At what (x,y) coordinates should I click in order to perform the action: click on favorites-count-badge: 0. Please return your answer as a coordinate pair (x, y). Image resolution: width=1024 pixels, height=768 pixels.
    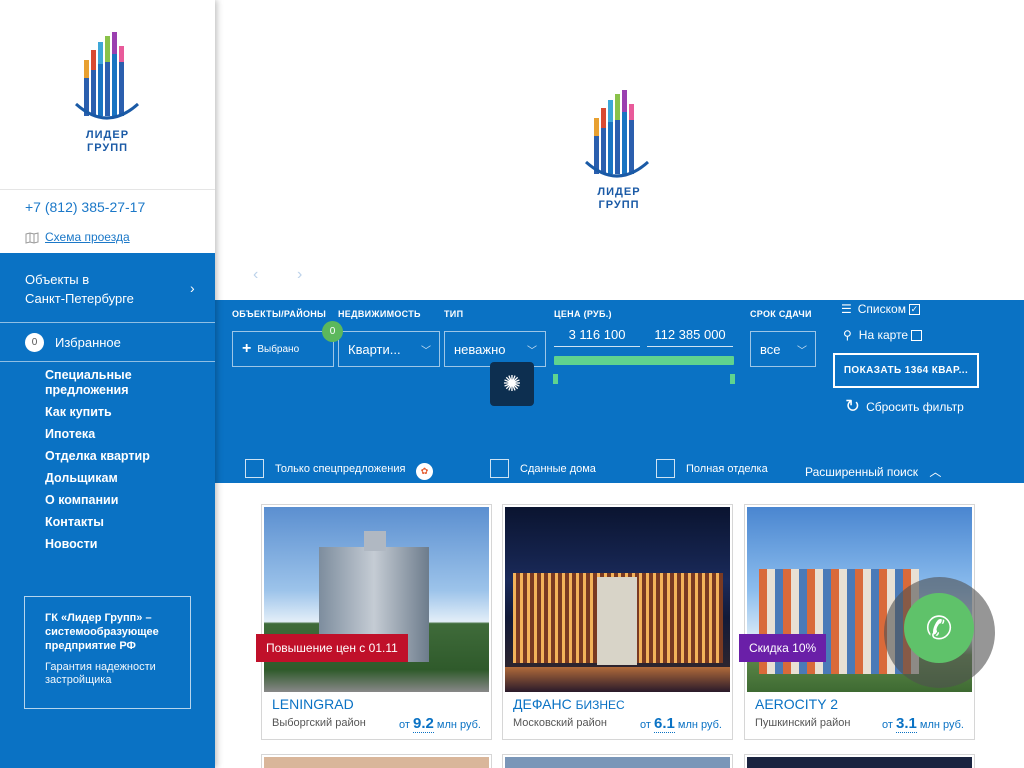
    Looking at the image, I should click on (34, 342).